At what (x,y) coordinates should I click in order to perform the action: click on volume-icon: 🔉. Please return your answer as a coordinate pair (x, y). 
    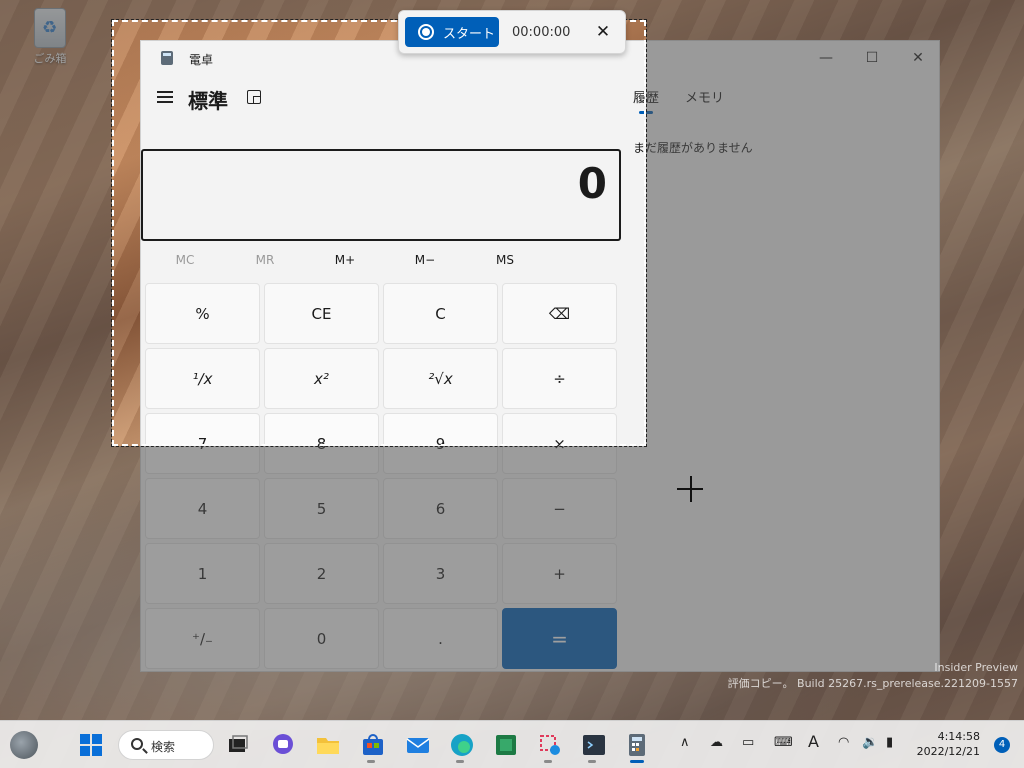
    Looking at the image, I should click on (870, 742).